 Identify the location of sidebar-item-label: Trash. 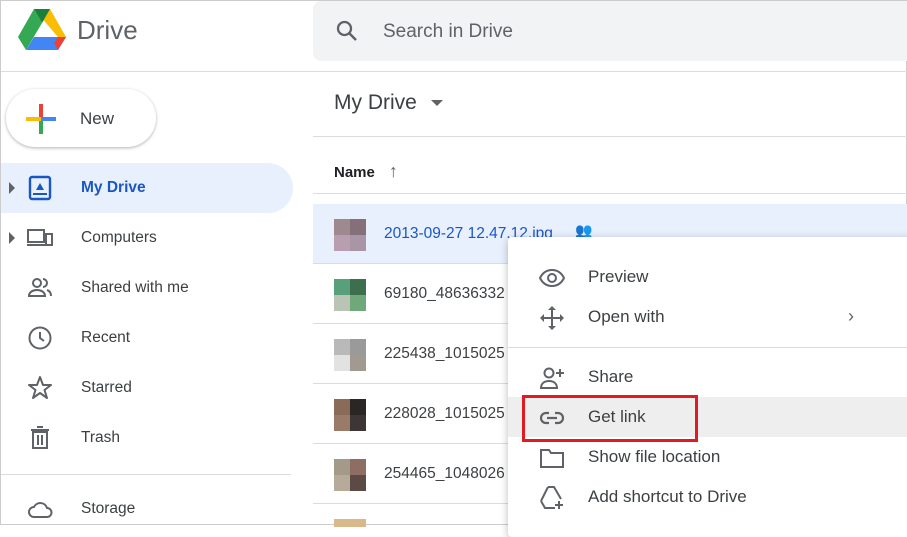
(101, 437).